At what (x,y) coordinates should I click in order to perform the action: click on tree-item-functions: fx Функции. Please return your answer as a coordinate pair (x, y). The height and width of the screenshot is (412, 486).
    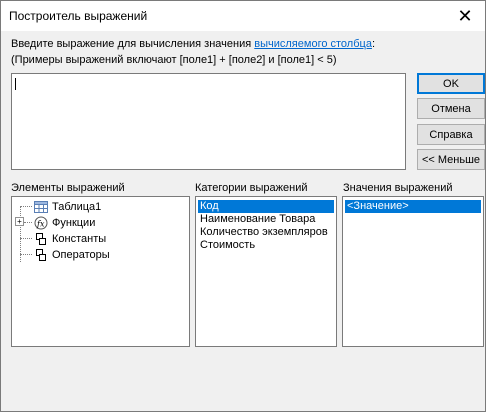
    Looking at the image, I should click on (64, 223).